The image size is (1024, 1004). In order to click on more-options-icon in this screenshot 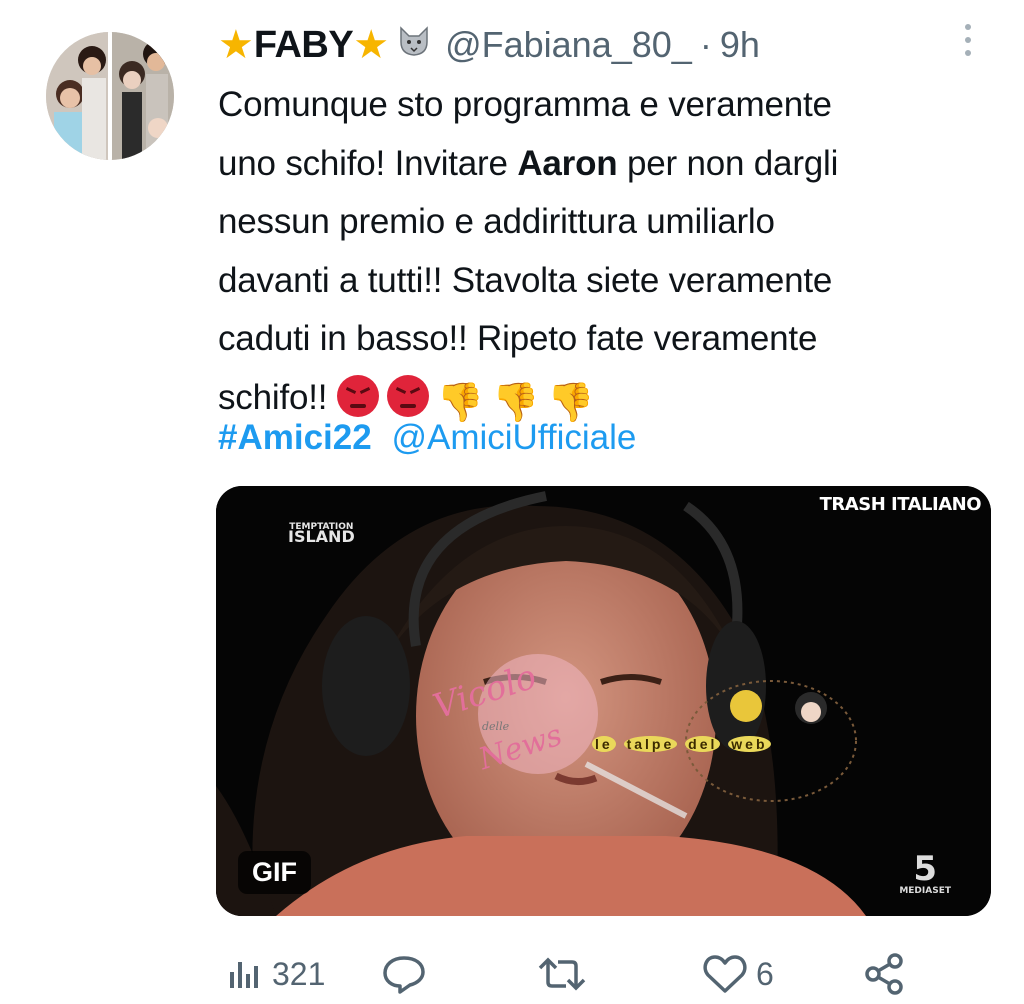, I will do `click(968, 40)`.